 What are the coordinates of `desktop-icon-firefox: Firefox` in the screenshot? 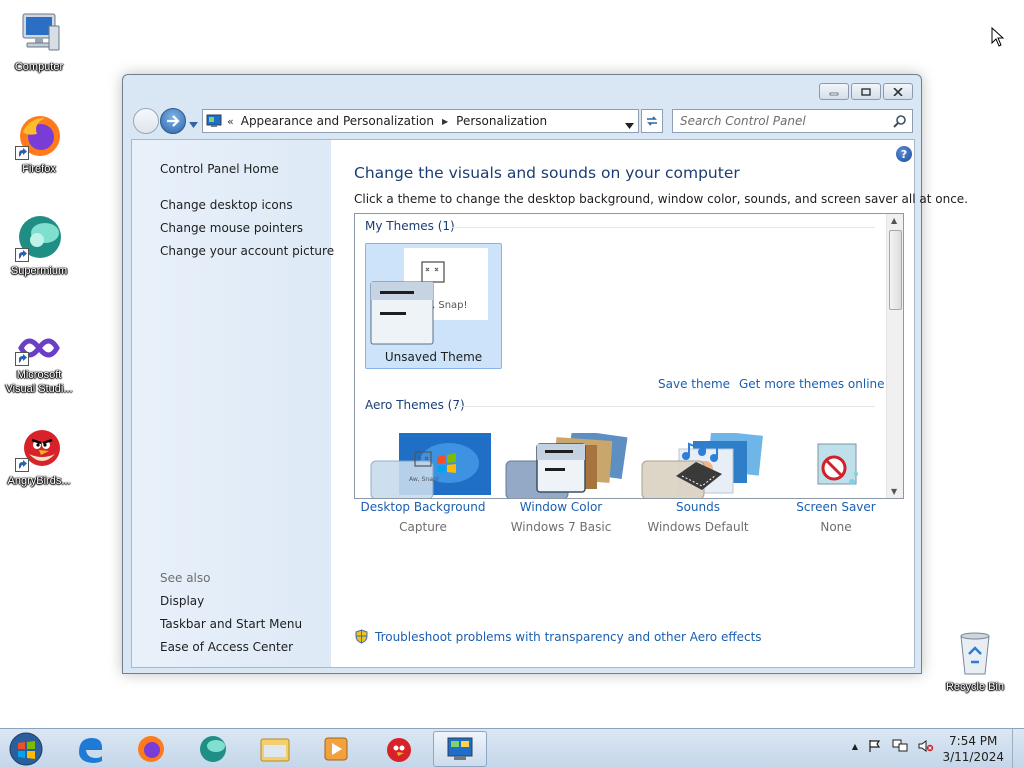 It's located at (39, 144).